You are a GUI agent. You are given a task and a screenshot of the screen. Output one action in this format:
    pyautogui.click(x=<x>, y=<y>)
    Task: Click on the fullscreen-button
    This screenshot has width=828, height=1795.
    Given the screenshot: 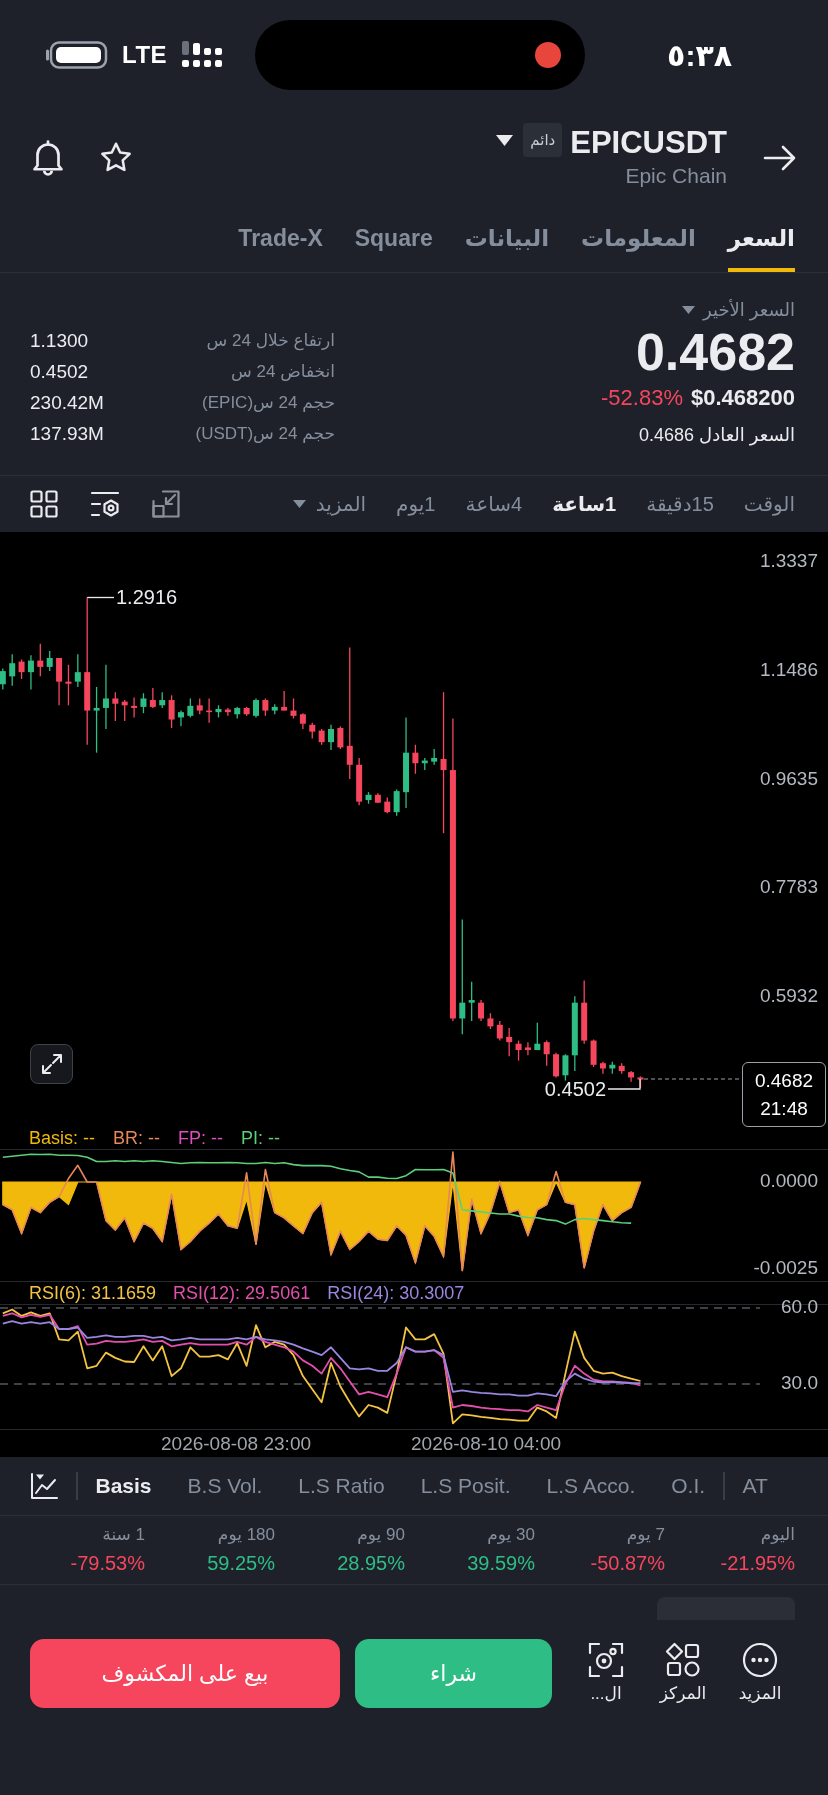 What is the action you would take?
    pyautogui.click(x=51, y=1064)
    